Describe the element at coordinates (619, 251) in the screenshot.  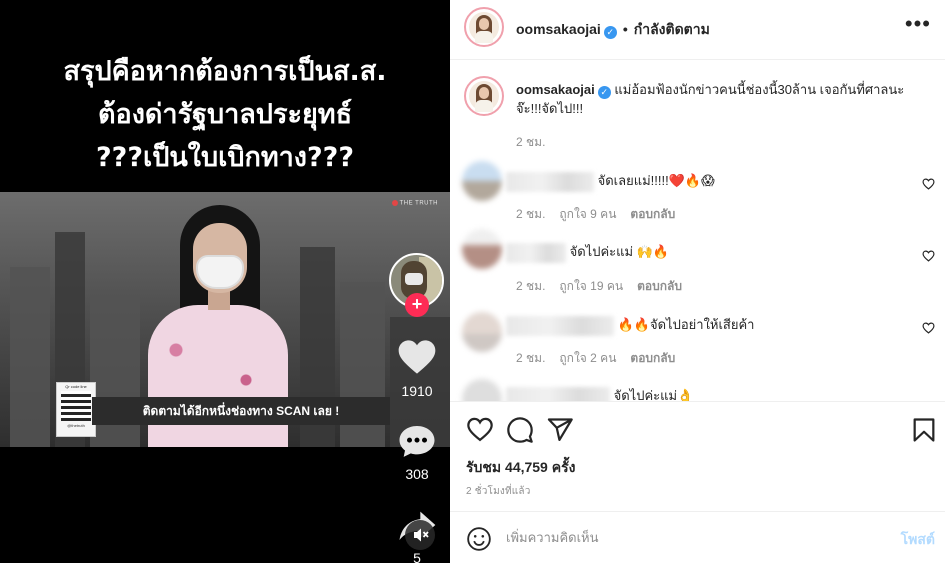
I see `comment-text: จัดไปค่ะแม่ 🙌🔥` at that location.